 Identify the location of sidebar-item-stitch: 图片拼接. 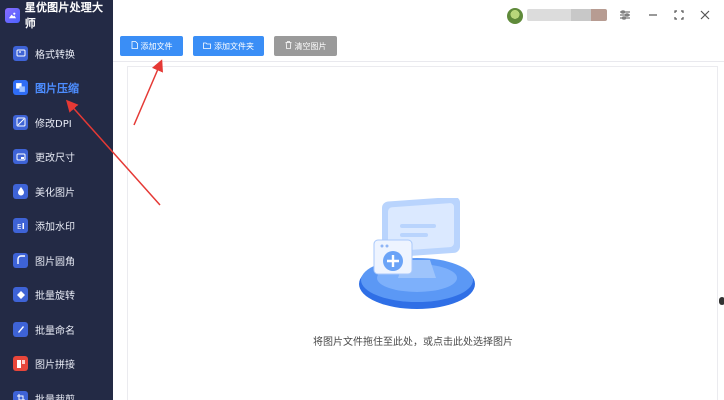
(56, 364).